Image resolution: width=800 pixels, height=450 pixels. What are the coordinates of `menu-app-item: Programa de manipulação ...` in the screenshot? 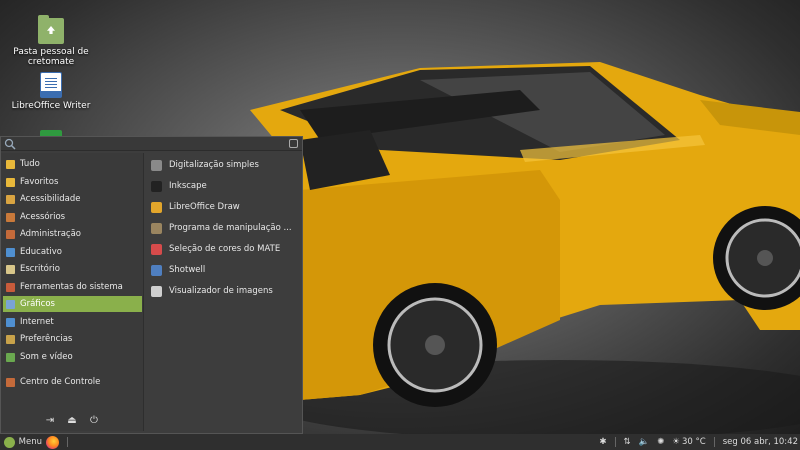 It's located at (224, 228).